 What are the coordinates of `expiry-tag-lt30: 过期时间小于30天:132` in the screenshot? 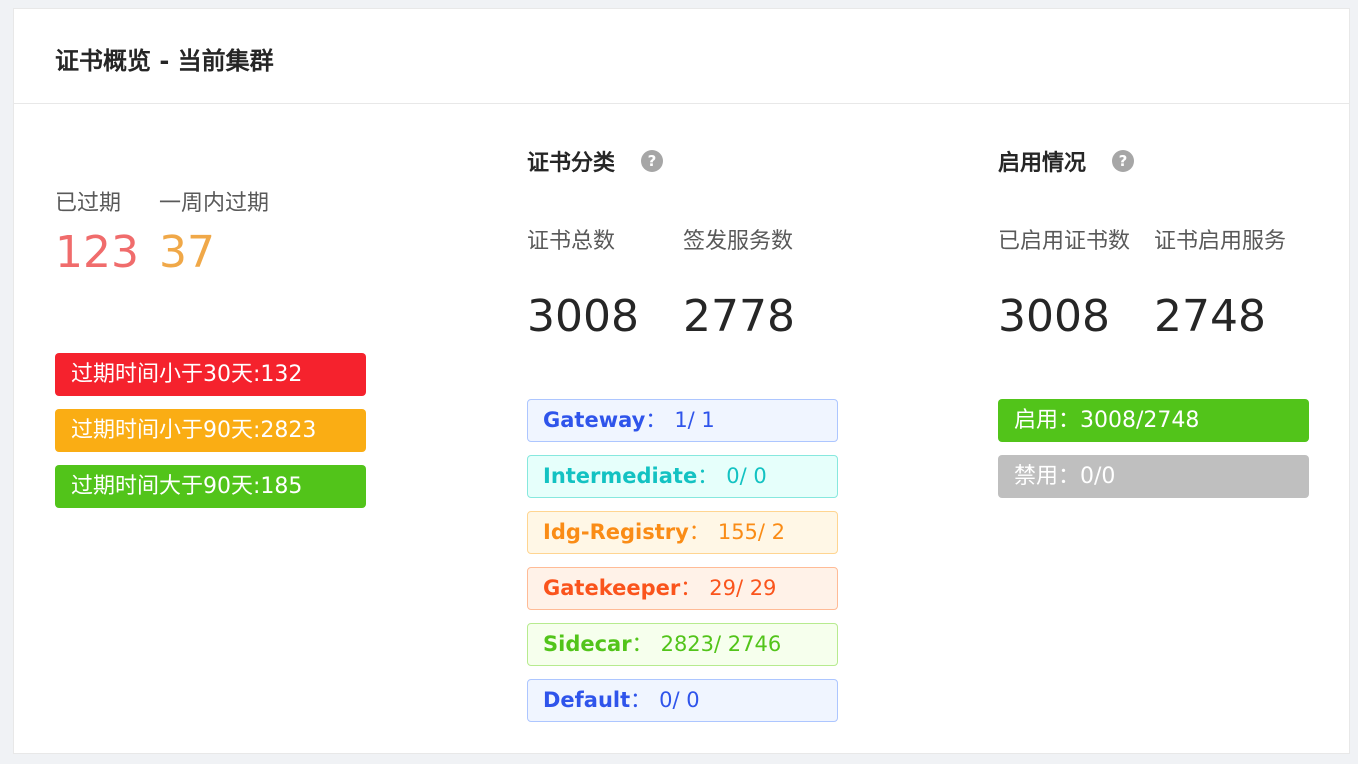 It's located at (210, 374).